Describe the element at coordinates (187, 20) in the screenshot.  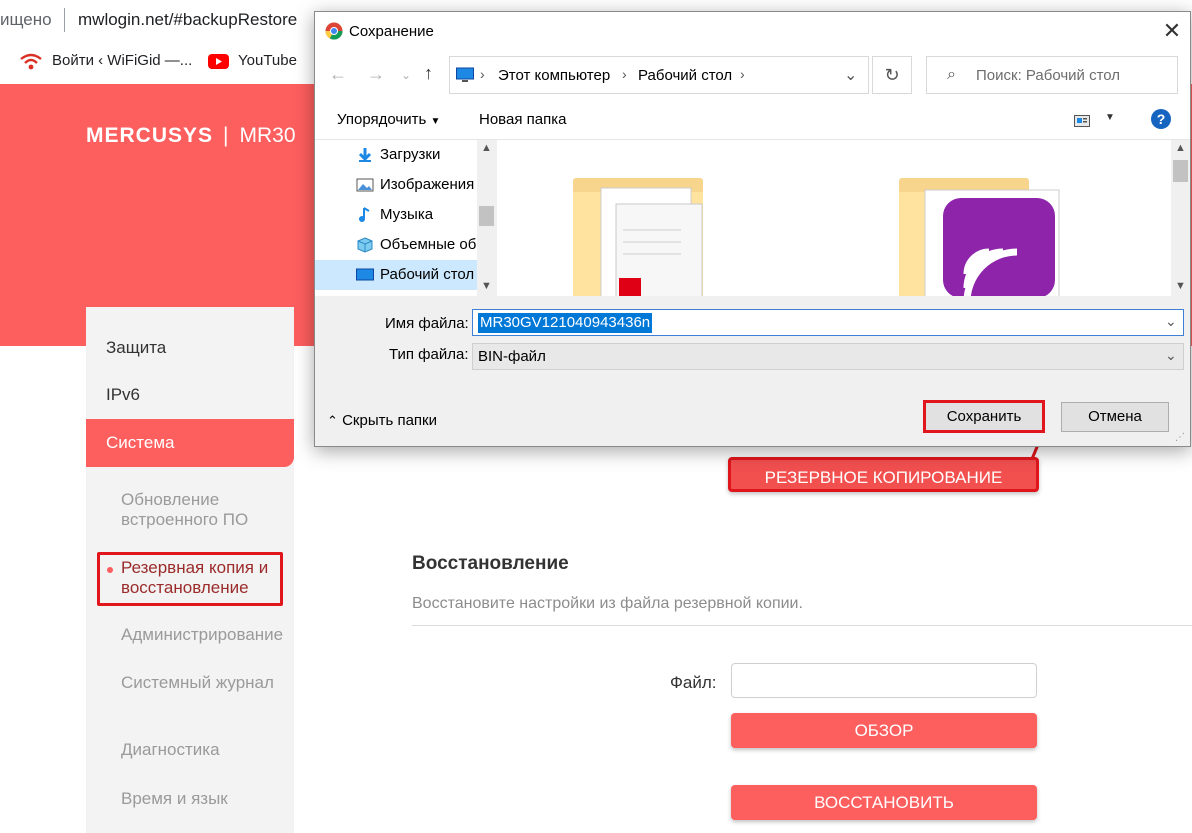
I see `url-field: mwlogin.net/#backupRestore` at that location.